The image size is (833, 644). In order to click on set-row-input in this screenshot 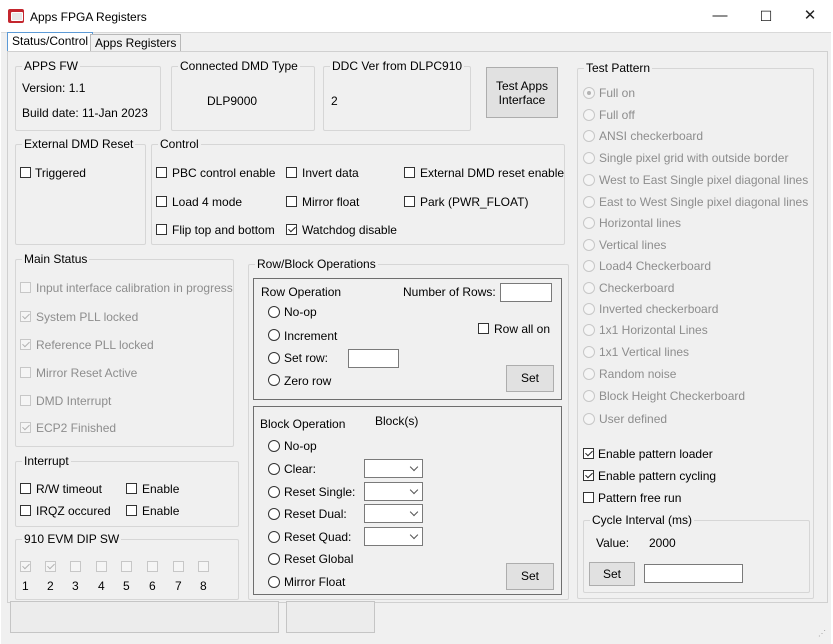, I will do `click(373, 358)`.